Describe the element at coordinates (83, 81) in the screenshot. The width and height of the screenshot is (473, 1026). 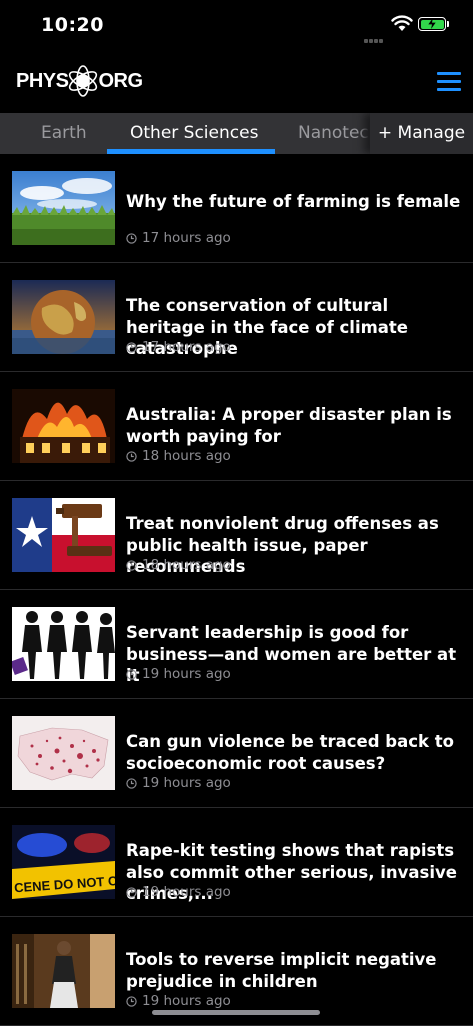
I see `atom-icon` at that location.